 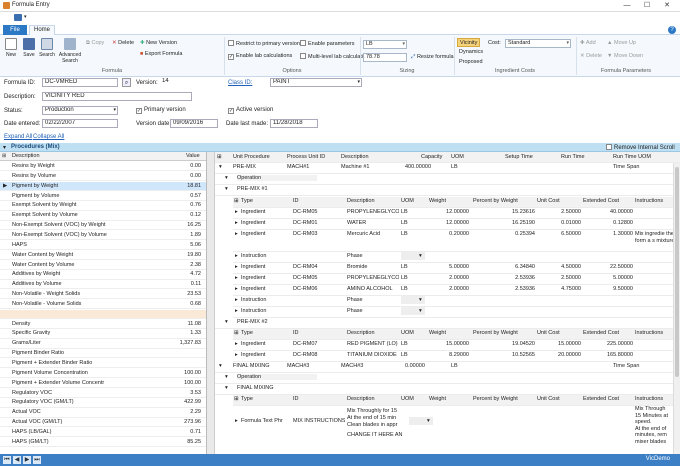 What do you see at coordinates (194, 123) in the screenshot?
I see `version-date-field: 09/09/2016` at bounding box center [194, 123].